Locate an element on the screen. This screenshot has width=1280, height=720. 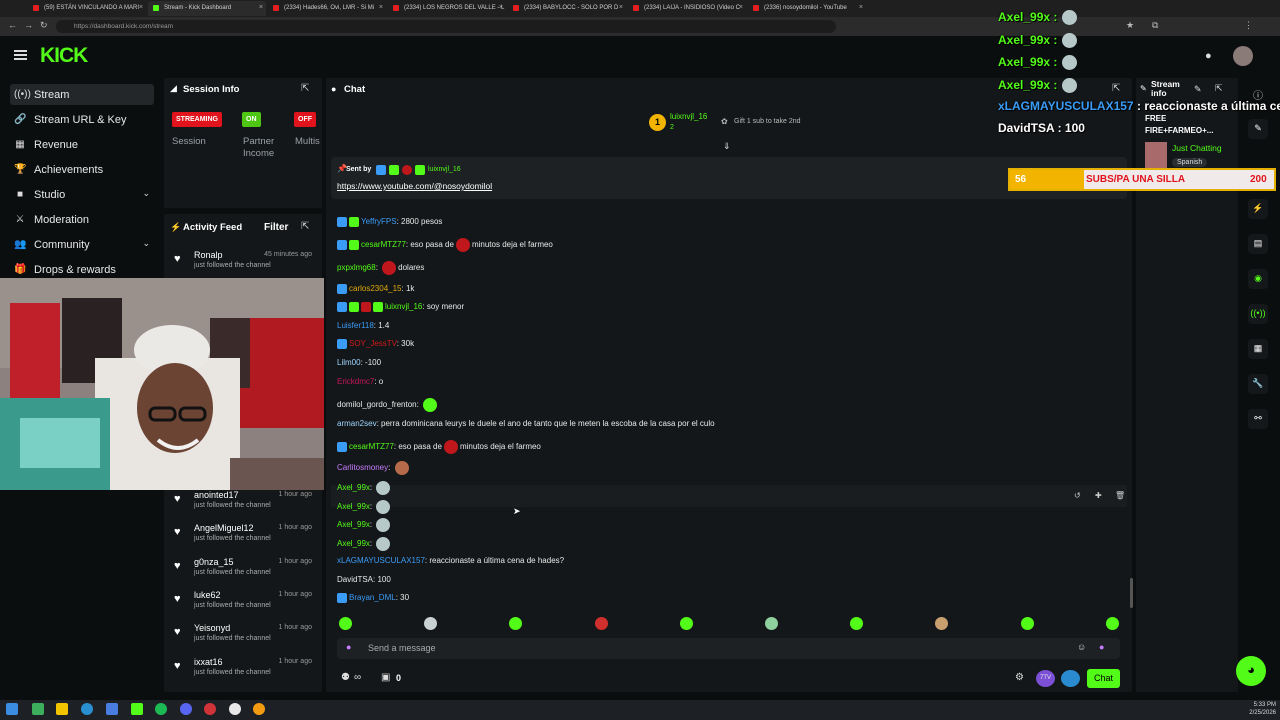
kick-taskbar-icon is located at coordinates (137, 709).